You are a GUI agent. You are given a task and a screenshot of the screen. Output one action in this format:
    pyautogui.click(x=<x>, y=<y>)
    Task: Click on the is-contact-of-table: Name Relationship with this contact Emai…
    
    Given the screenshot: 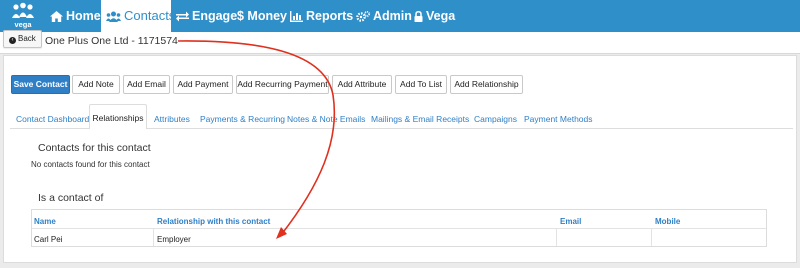 What is the action you would take?
    pyautogui.click(x=399, y=228)
    